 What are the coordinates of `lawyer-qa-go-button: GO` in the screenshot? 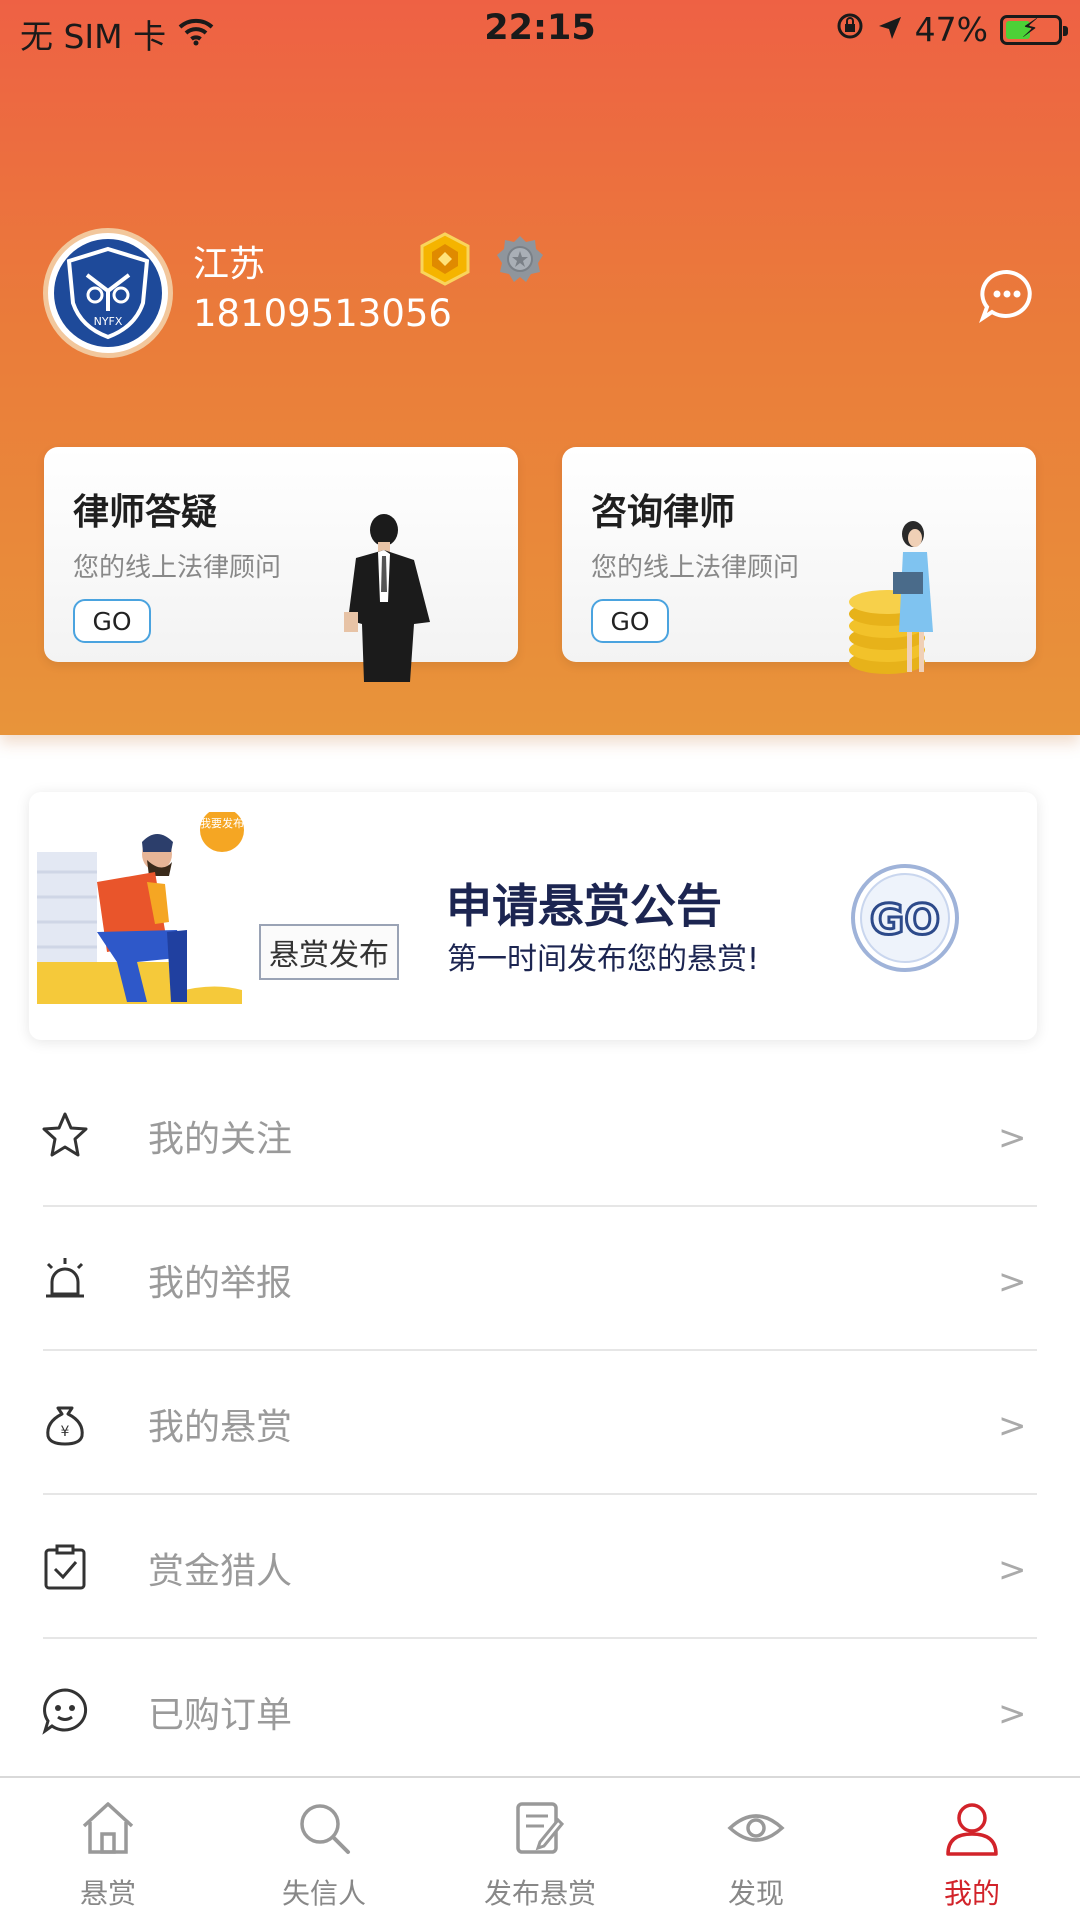 It's located at (112, 621).